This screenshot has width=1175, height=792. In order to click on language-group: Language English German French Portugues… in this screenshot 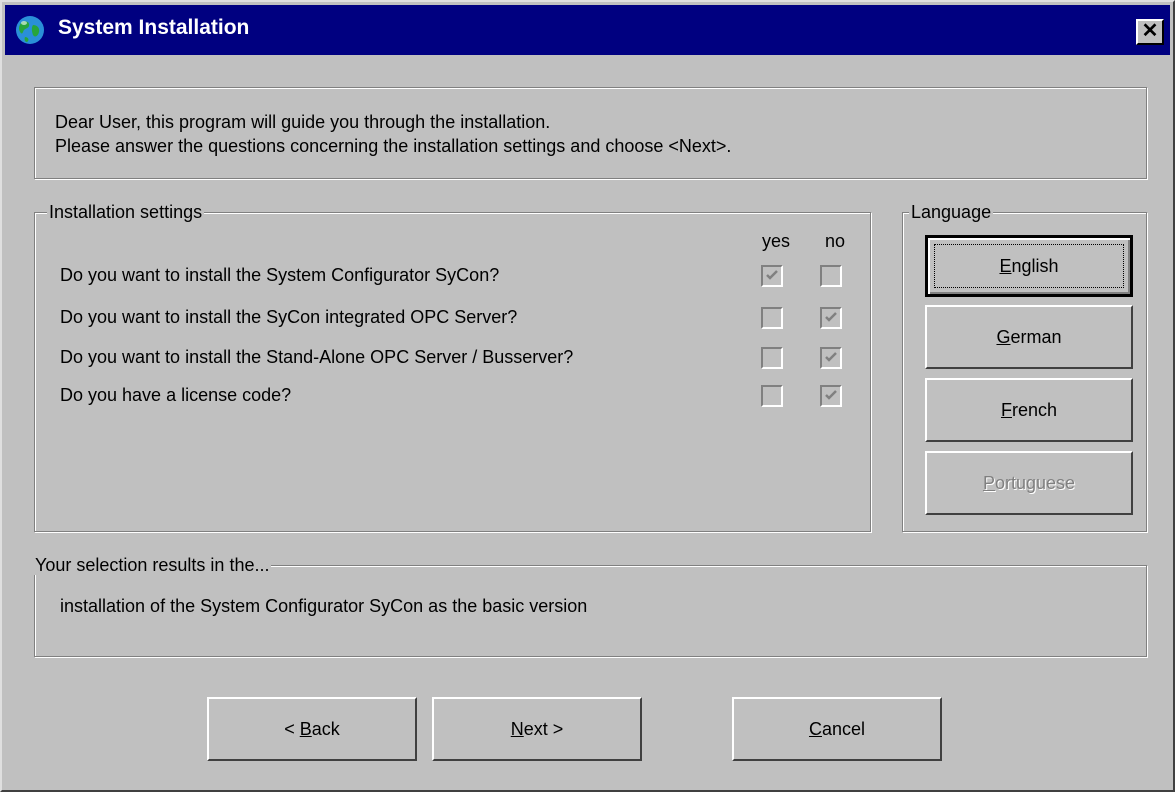, I will do `click(1024, 367)`.